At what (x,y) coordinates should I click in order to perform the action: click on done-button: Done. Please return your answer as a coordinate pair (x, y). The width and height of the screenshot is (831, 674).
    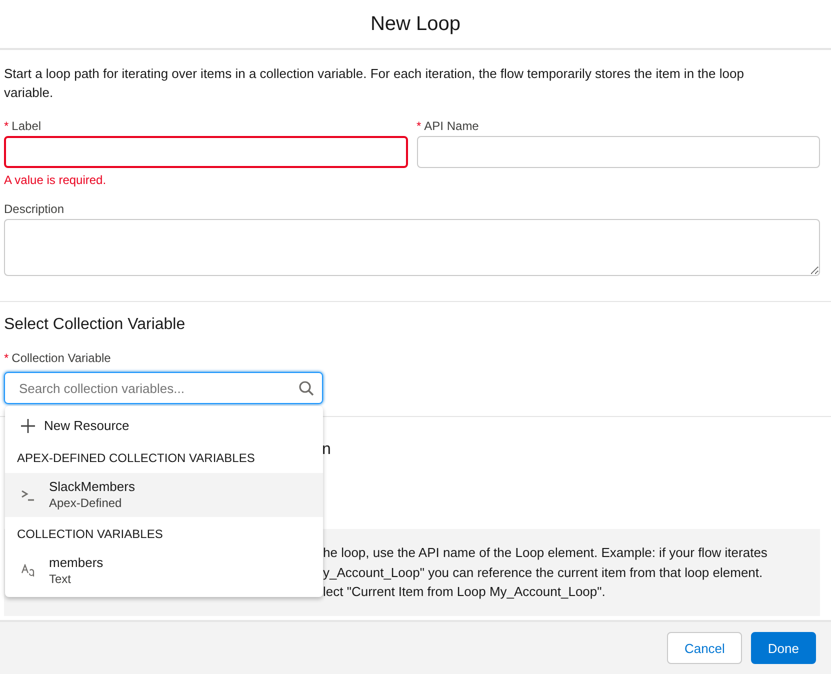
    Looking at the image, I should click on (783, 648).